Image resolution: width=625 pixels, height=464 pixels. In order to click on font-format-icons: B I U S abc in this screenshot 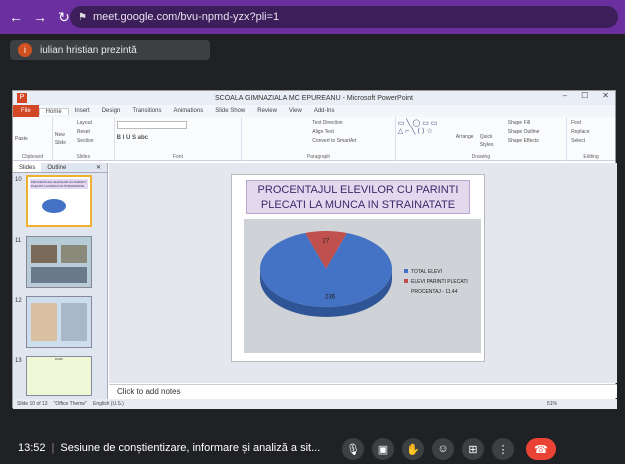, I will do `click(178, 138)`.